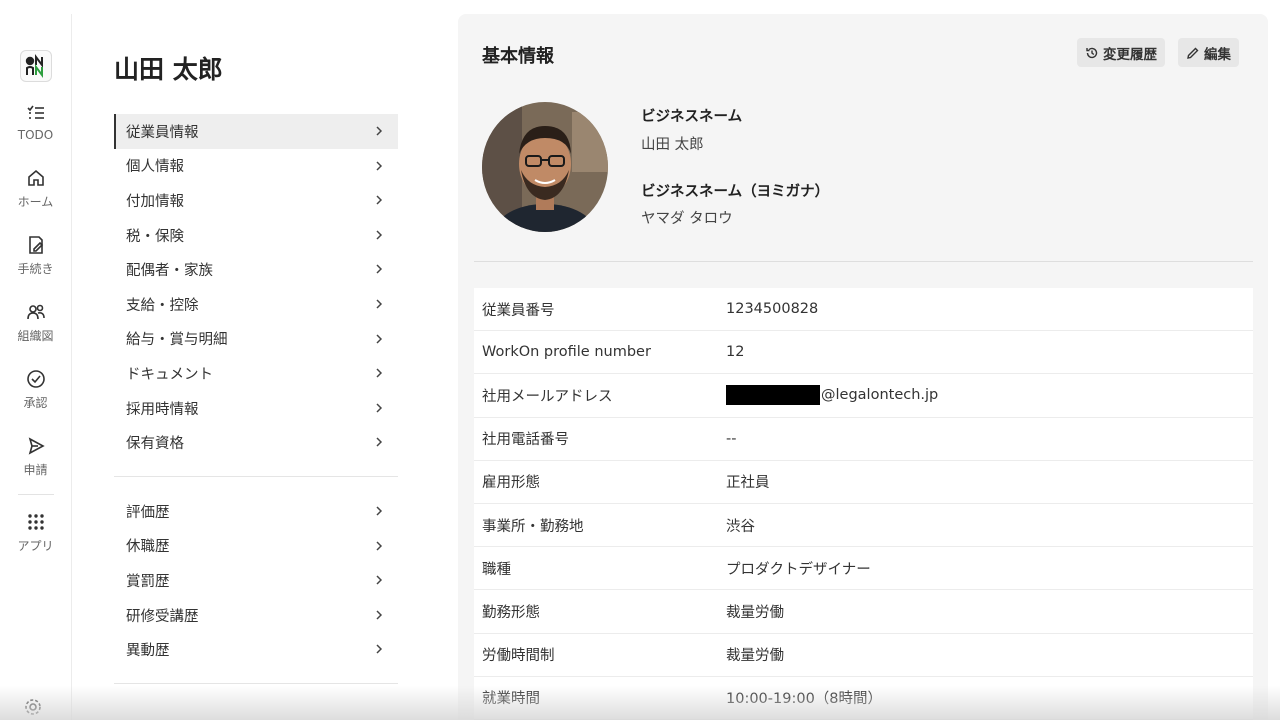 The width and height of the screenshot is (1280, 720). What do you see at coordinates (35, 202) in the screenshot?
I see `rail-label: ホーム` at bounding box center [35, 202].